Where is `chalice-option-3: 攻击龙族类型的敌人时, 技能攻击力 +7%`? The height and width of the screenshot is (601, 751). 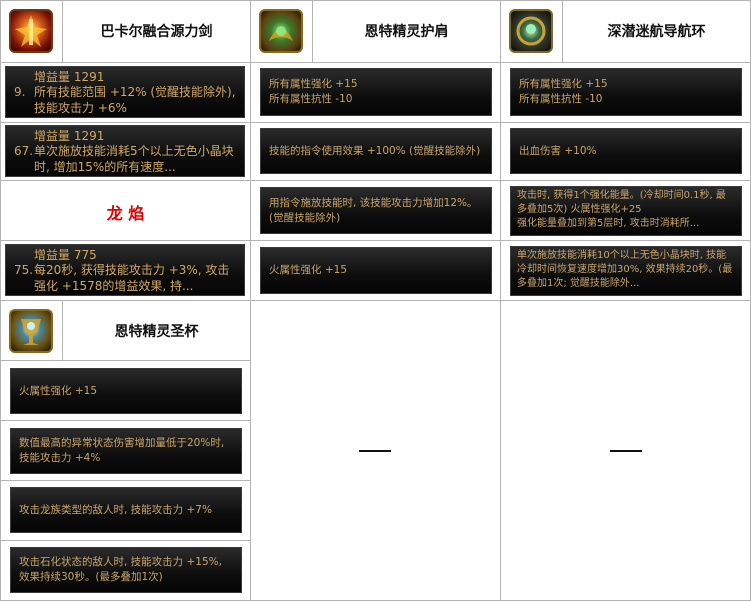
chalice-option-3: 攻击龙族类型的敌人时, 技能攻击力 +7% is located at coordinates (126, 510).